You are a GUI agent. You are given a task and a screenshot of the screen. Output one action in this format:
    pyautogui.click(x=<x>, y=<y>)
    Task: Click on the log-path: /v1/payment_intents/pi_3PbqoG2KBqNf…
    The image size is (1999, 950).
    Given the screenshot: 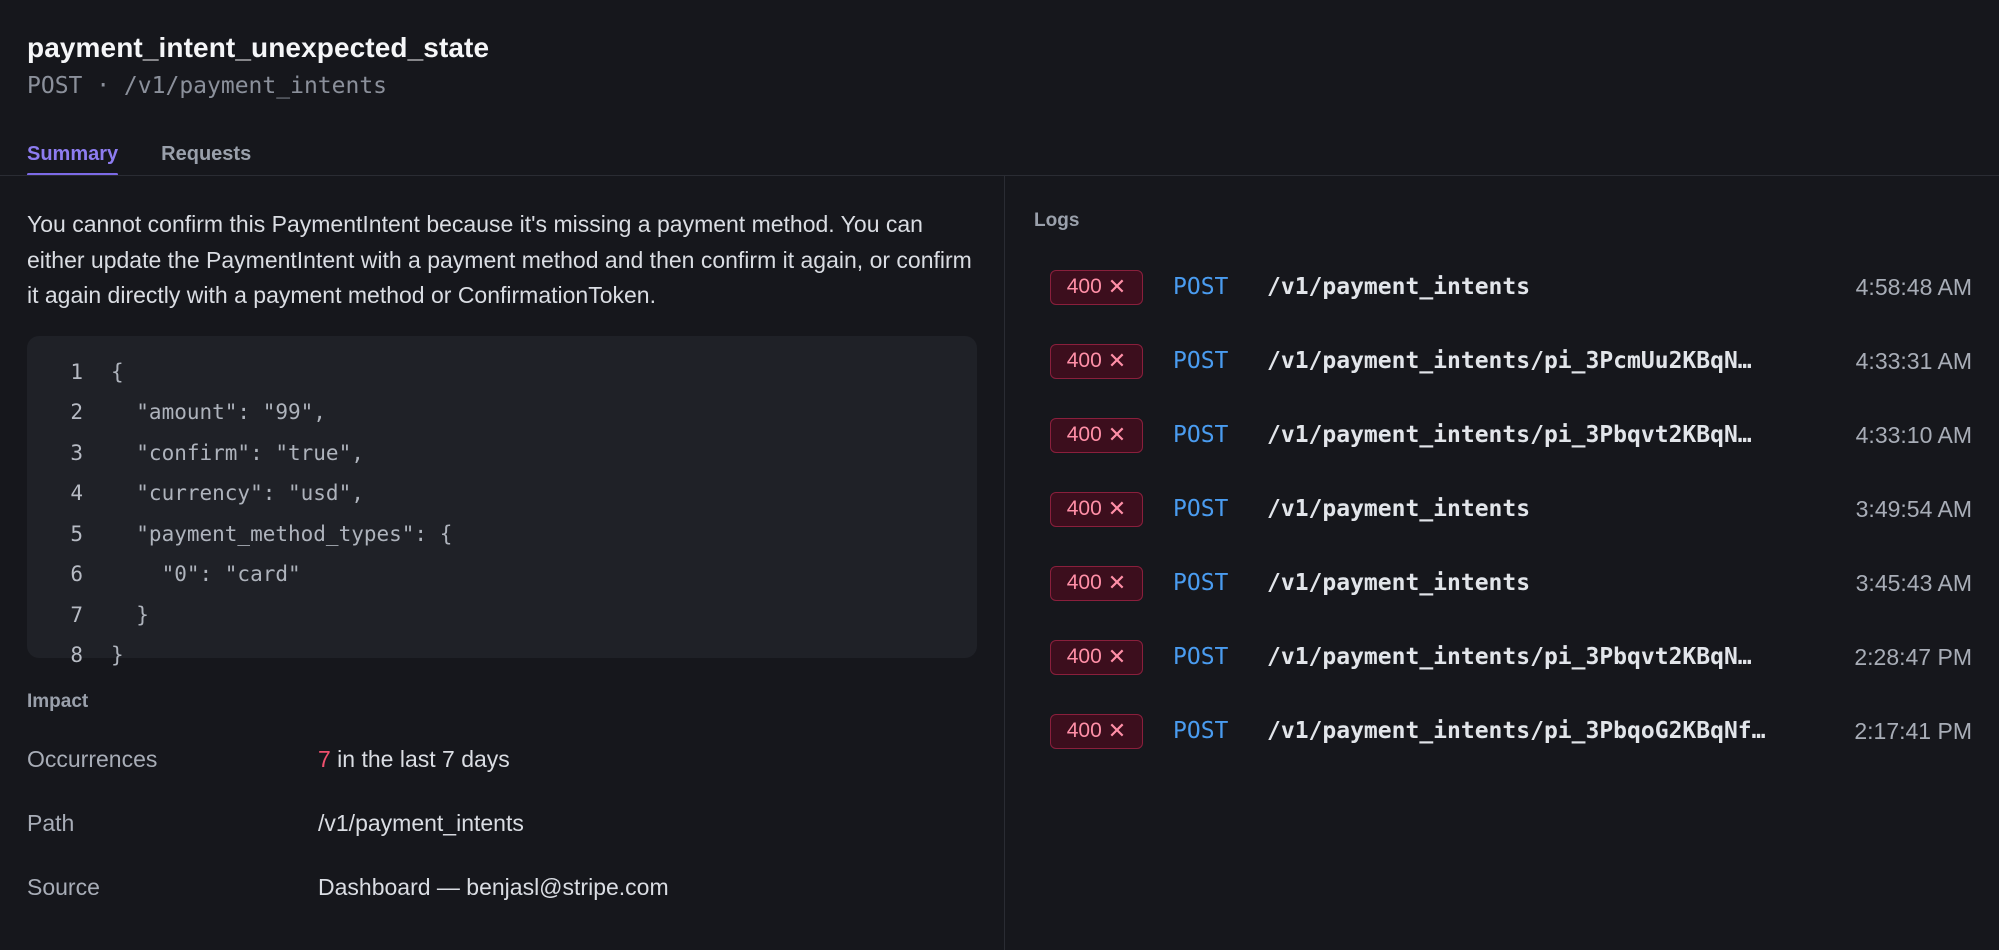 What is the action you would take?
    pyautogui.click(x=1516, y=731)
    